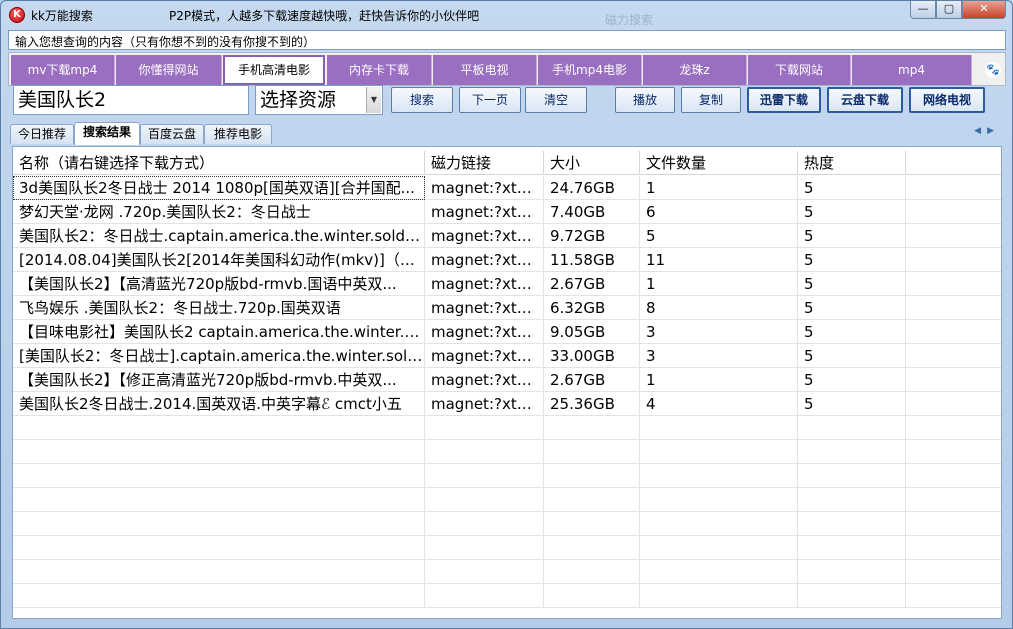  I want to click on table-cell: 24.76GB, so click(592, 188).